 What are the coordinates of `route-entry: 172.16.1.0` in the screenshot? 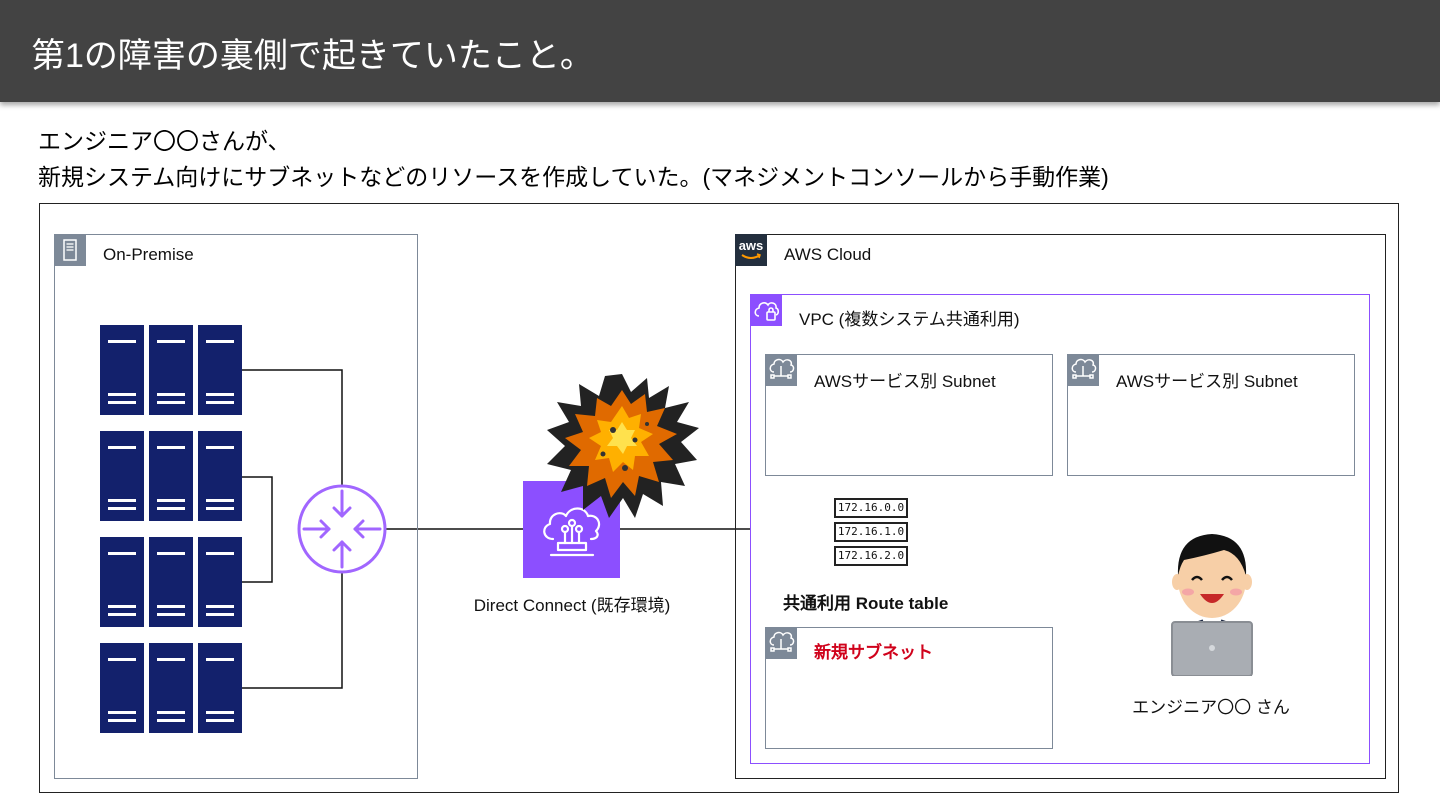 It's located at (871, 532).